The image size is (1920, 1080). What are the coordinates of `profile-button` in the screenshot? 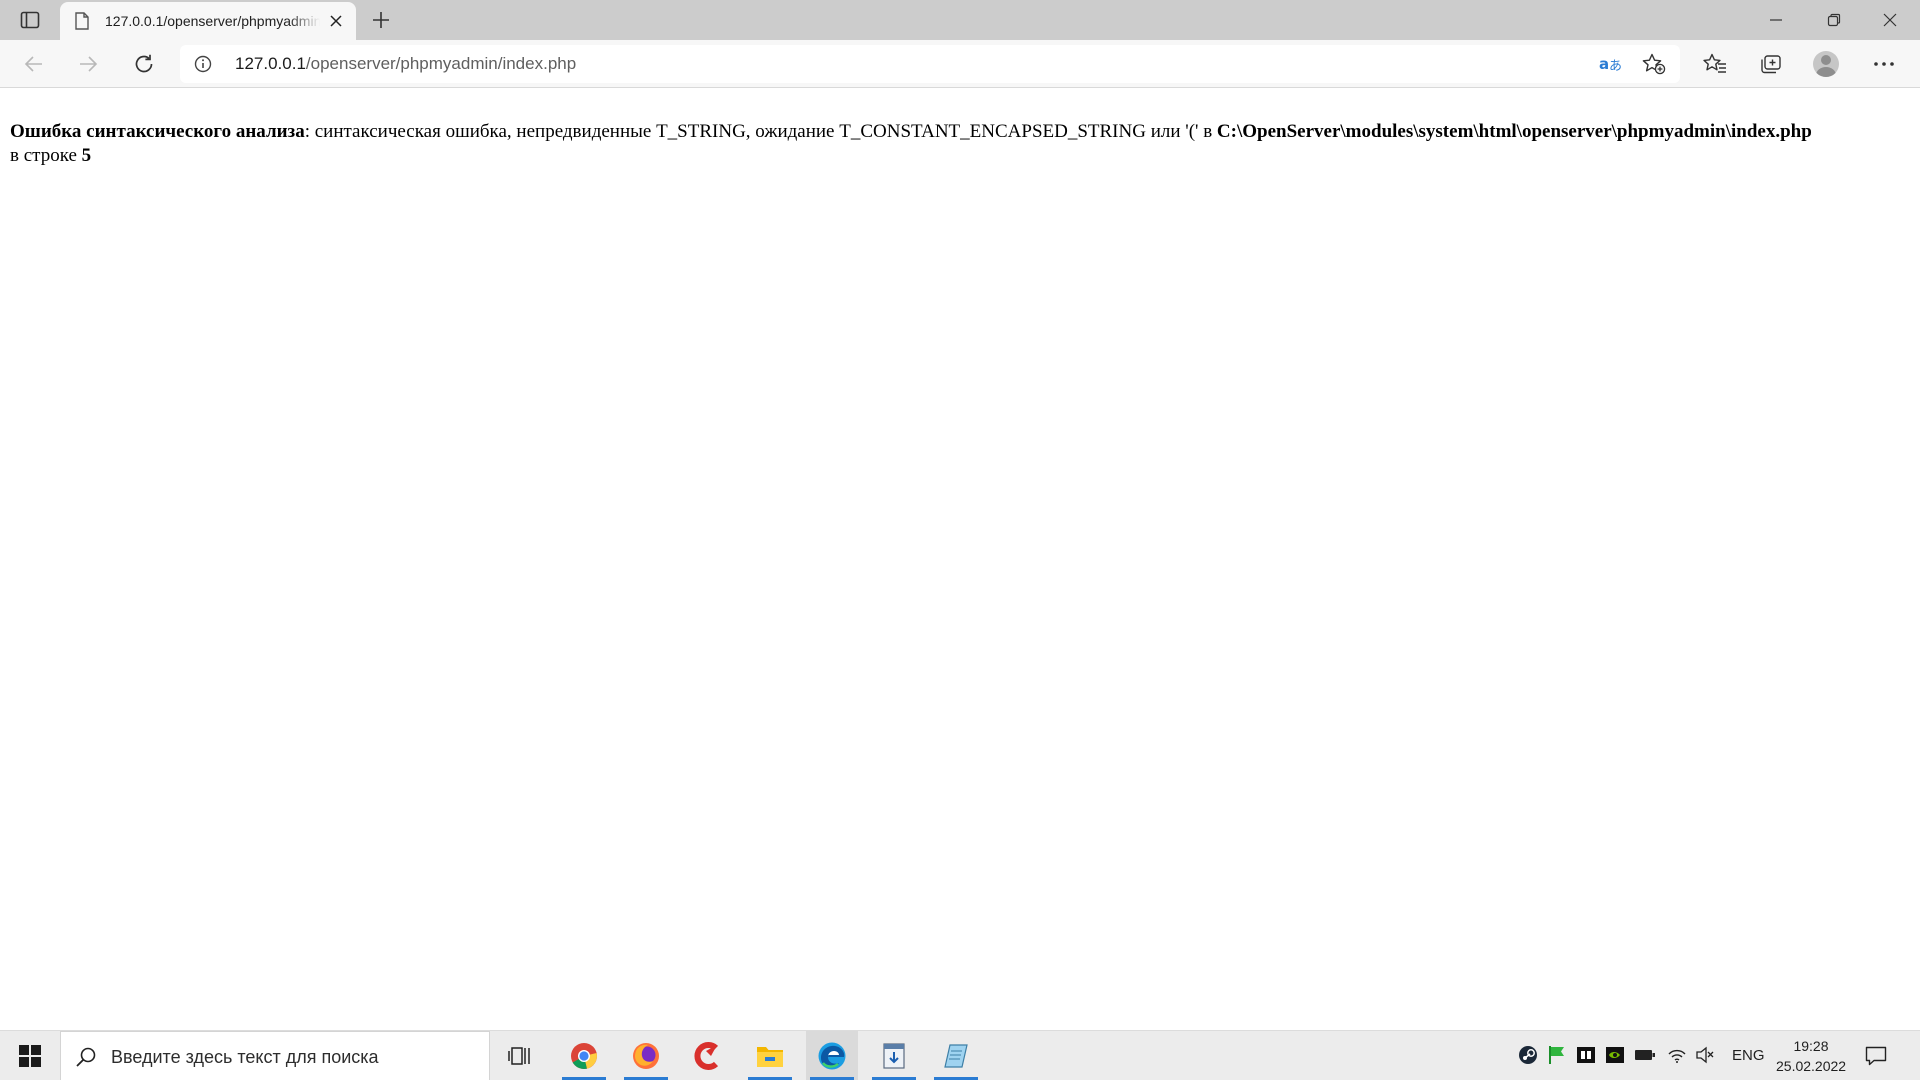 It's located at (1826, 64).